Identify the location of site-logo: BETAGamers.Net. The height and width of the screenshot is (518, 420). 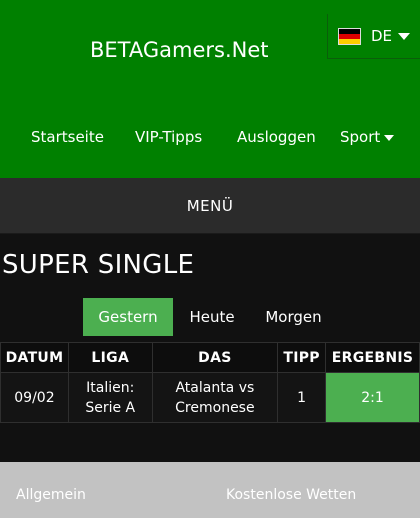
(179, 50).